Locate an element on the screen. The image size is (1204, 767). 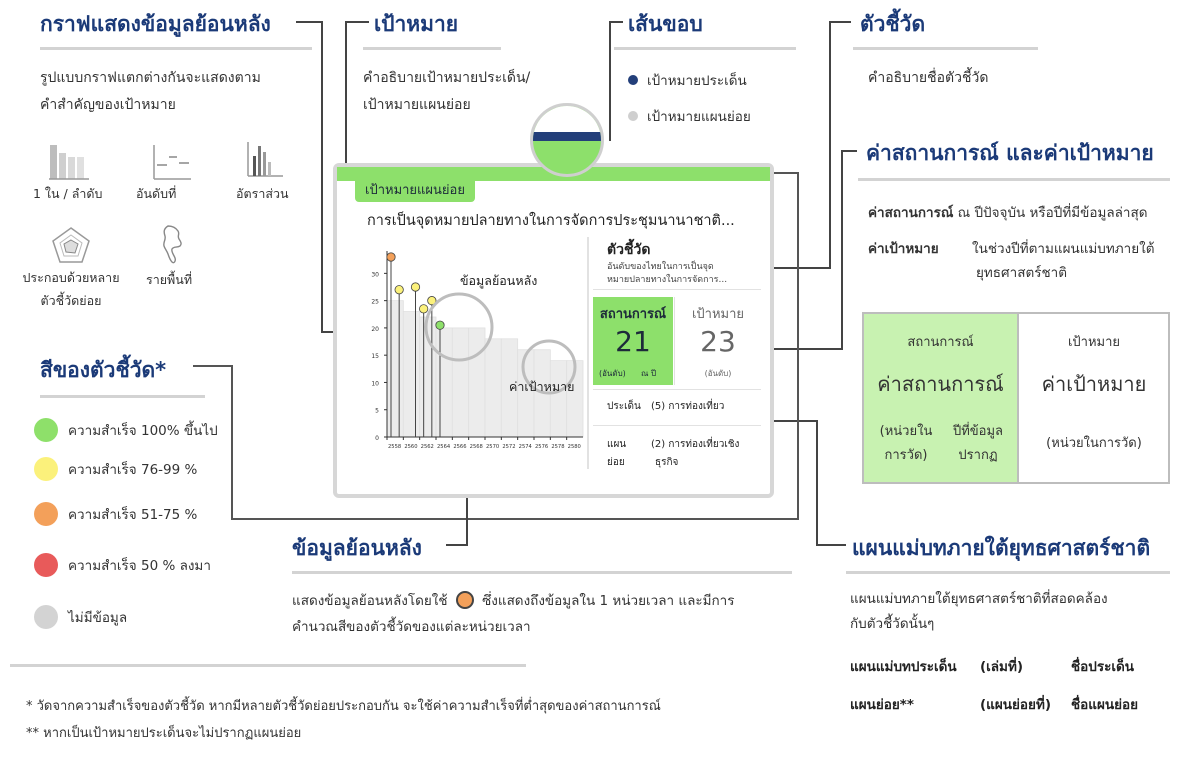
target-row-rest-2: ยุทธศาสตร์ชาติ is located at coordinates (1021, 273).